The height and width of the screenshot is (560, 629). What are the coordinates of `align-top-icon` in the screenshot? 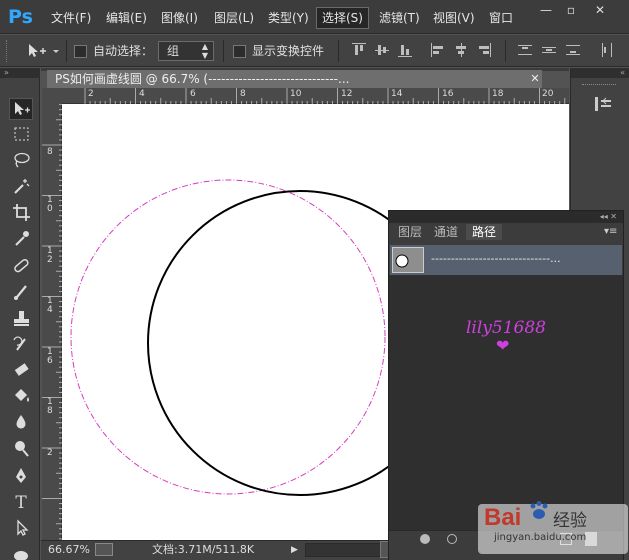 It's located at (359, 50).